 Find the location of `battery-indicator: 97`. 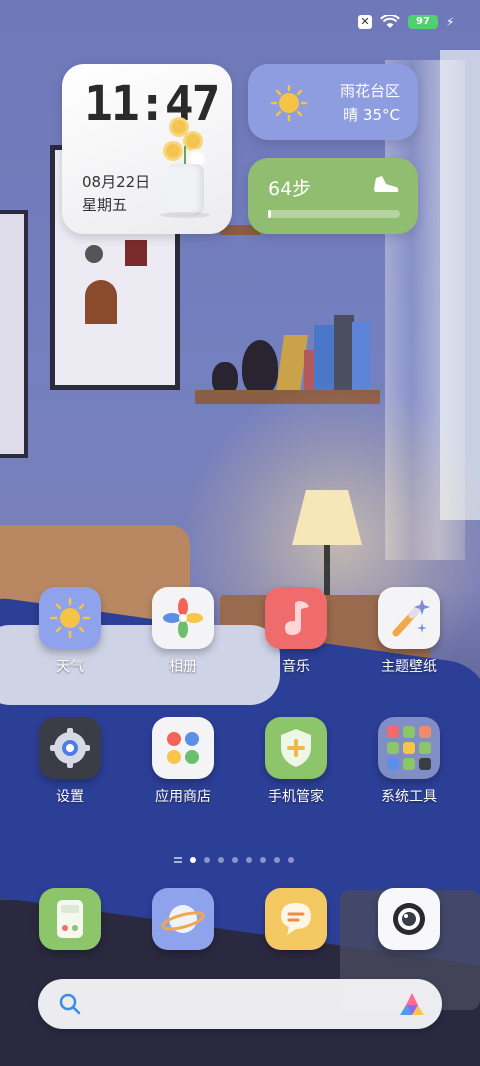

battery-indicator: 97 is located at coordinates (423, 22).